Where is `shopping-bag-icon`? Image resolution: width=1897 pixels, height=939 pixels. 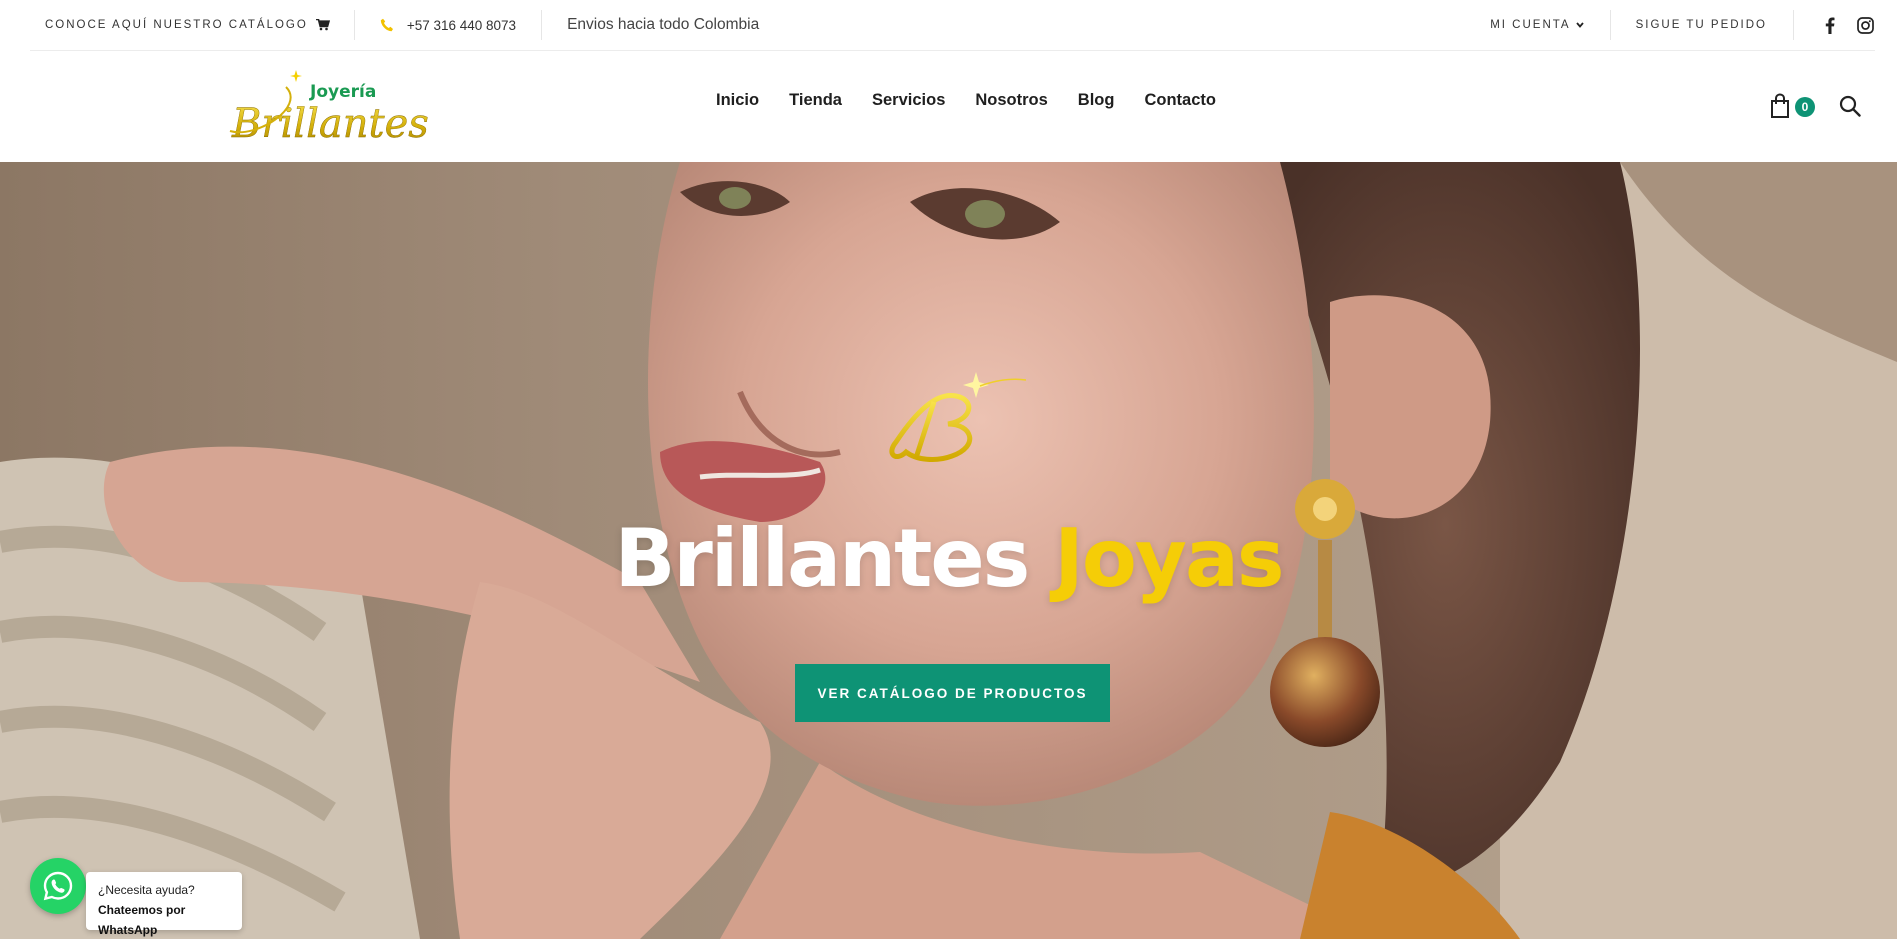 shopping-bag-icon is located at coordinates (1781, 106).